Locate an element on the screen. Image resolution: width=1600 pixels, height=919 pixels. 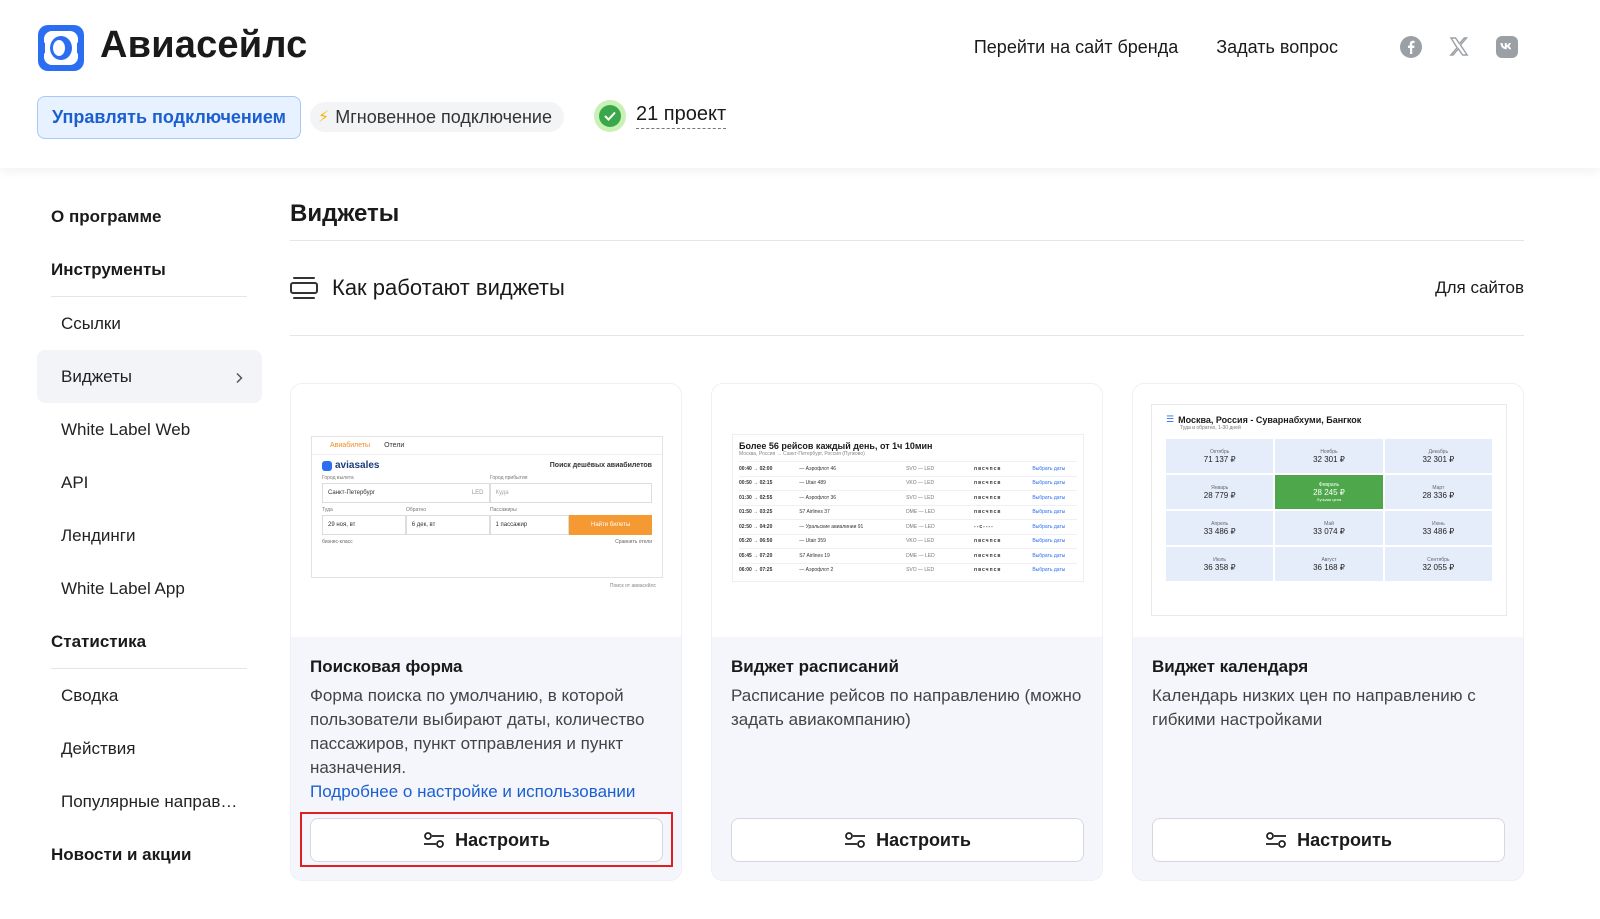
preview-label: Туда is located at coordinates (327, 510).